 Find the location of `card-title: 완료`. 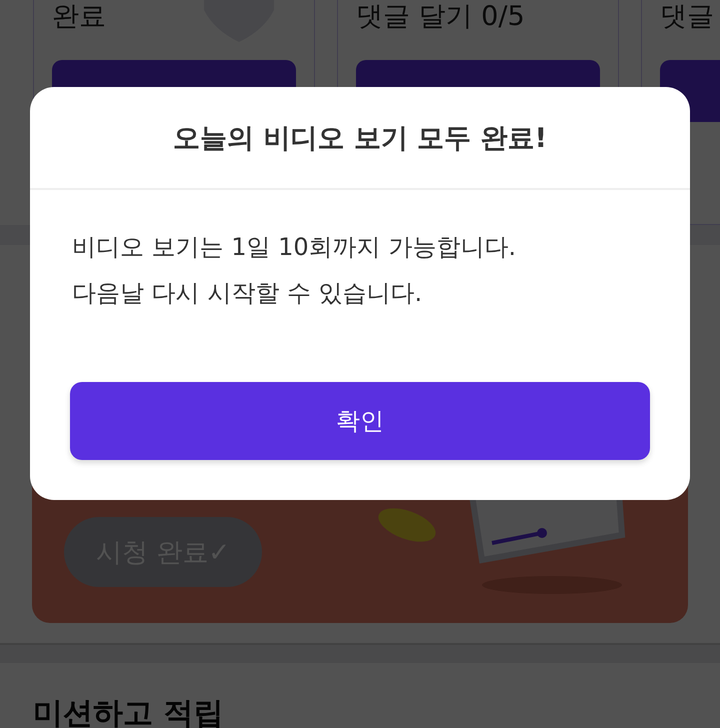

card-title: 완료 is located at coordinates (79, 17).